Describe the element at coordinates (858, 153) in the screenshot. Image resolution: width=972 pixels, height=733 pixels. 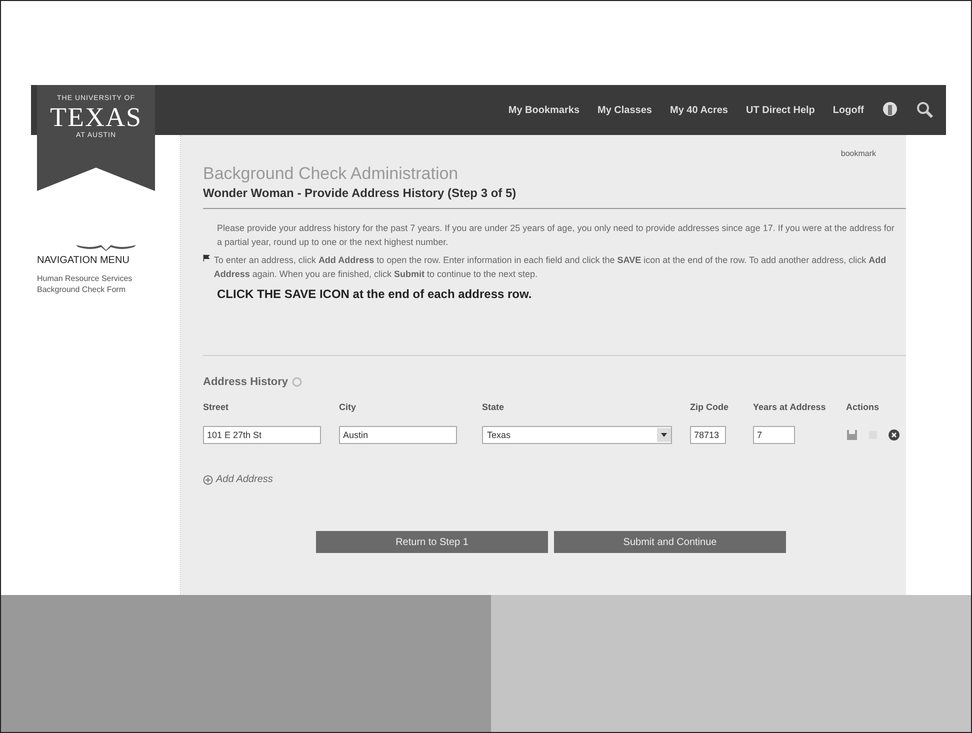
I see `bookmark-link: bookmark` at that location.